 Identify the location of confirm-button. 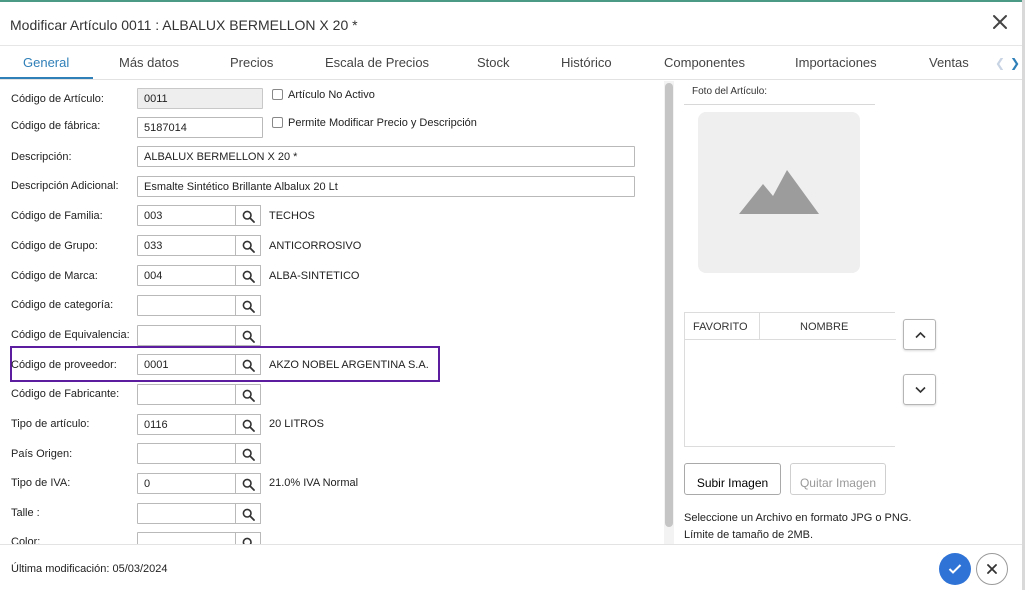
(955, 569).